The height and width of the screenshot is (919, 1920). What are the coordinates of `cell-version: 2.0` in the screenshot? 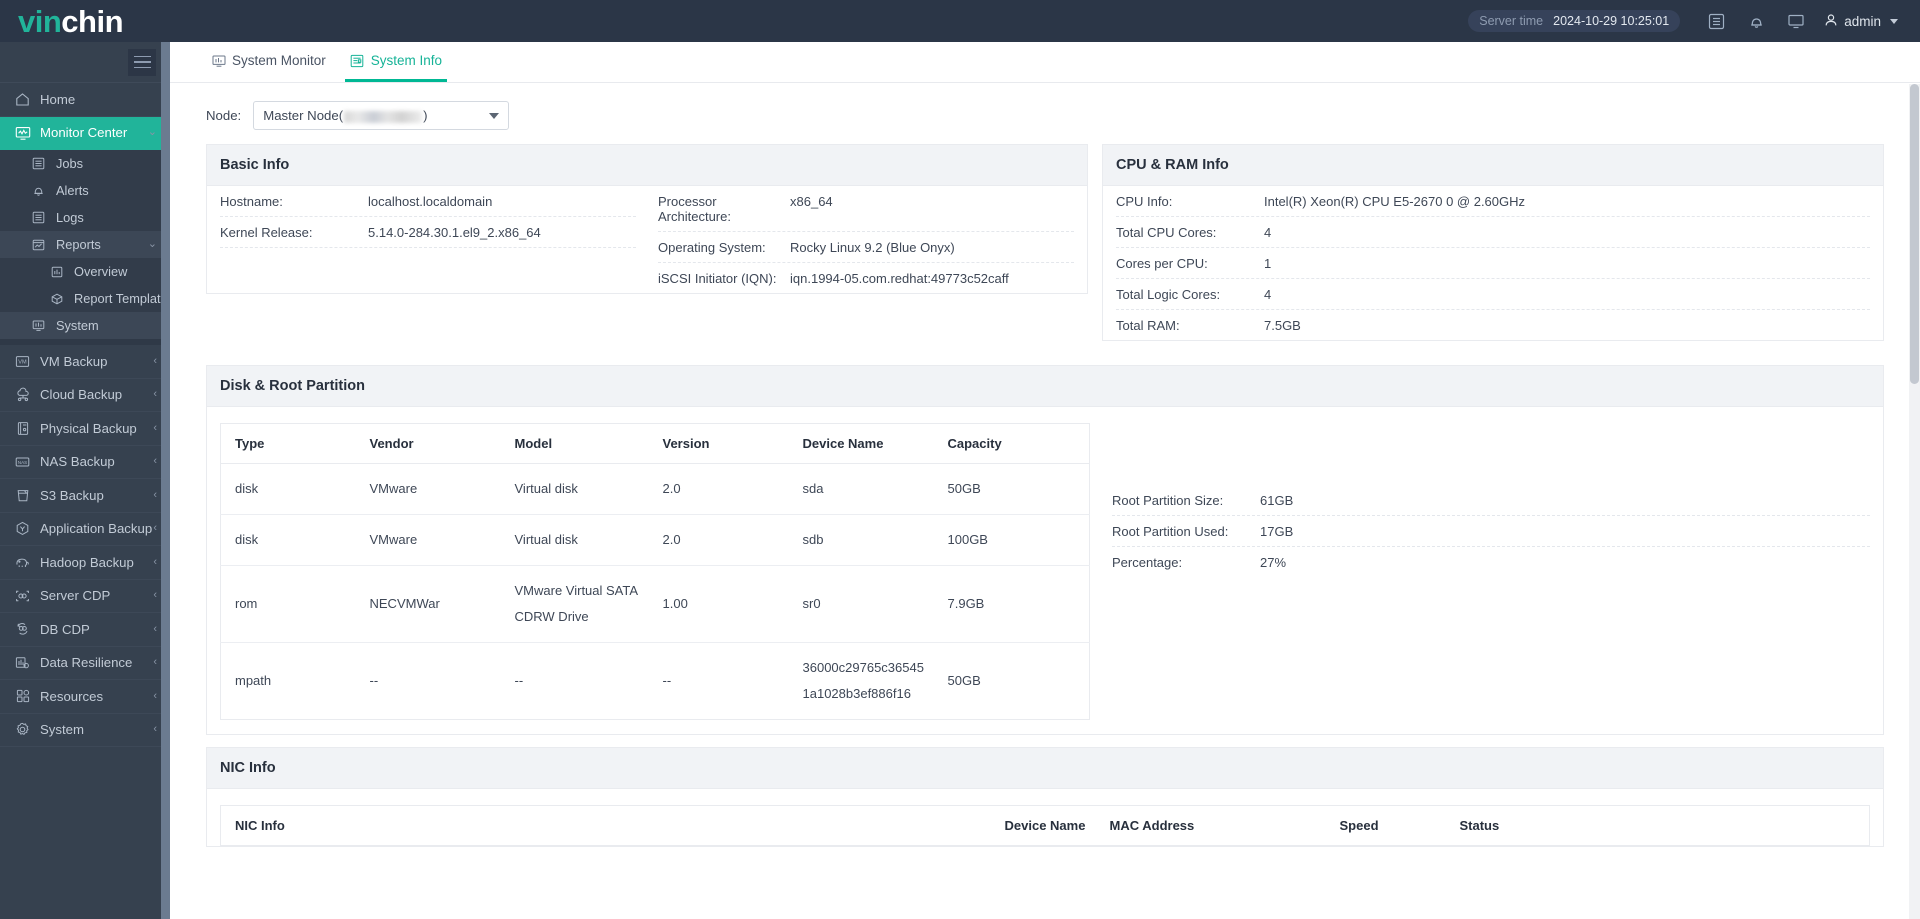 It's located at (718, 489).